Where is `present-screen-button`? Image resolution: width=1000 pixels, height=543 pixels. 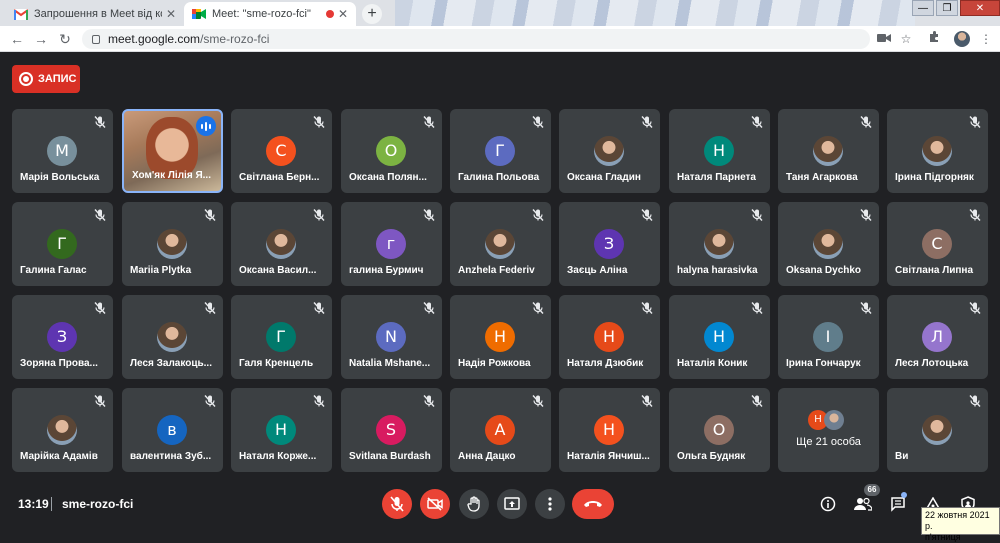
present-screen-button is located at coordinates (512, 504).